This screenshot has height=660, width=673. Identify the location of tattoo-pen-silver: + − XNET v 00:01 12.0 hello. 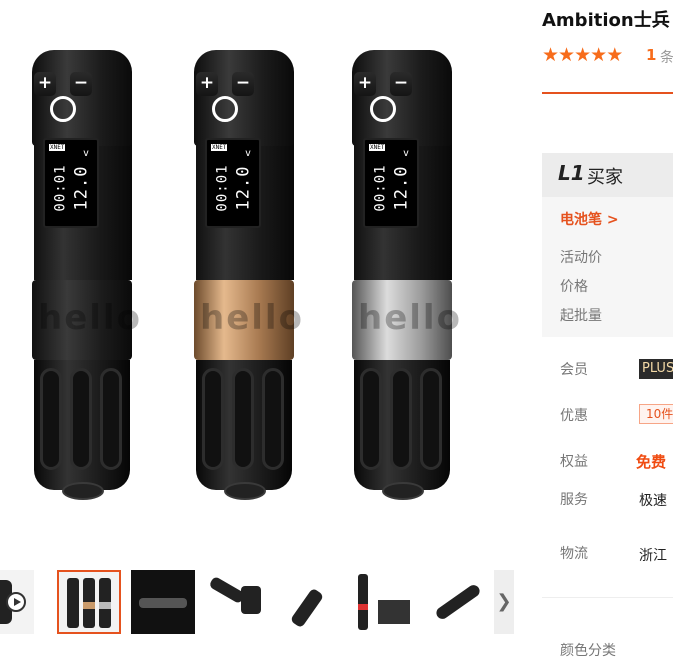
(406, 276).